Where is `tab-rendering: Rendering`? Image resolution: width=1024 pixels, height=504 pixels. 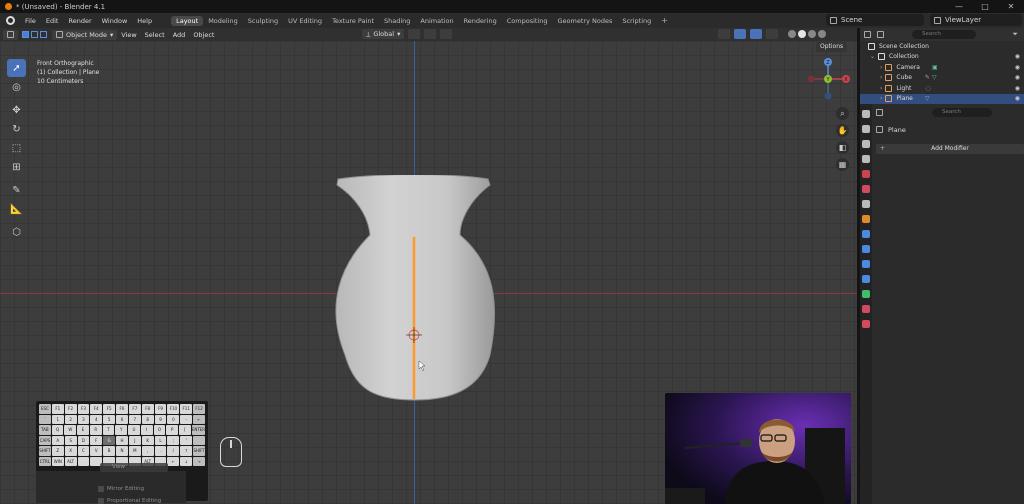 tab-rendering: Rendering is located at coordinates (480, 21).